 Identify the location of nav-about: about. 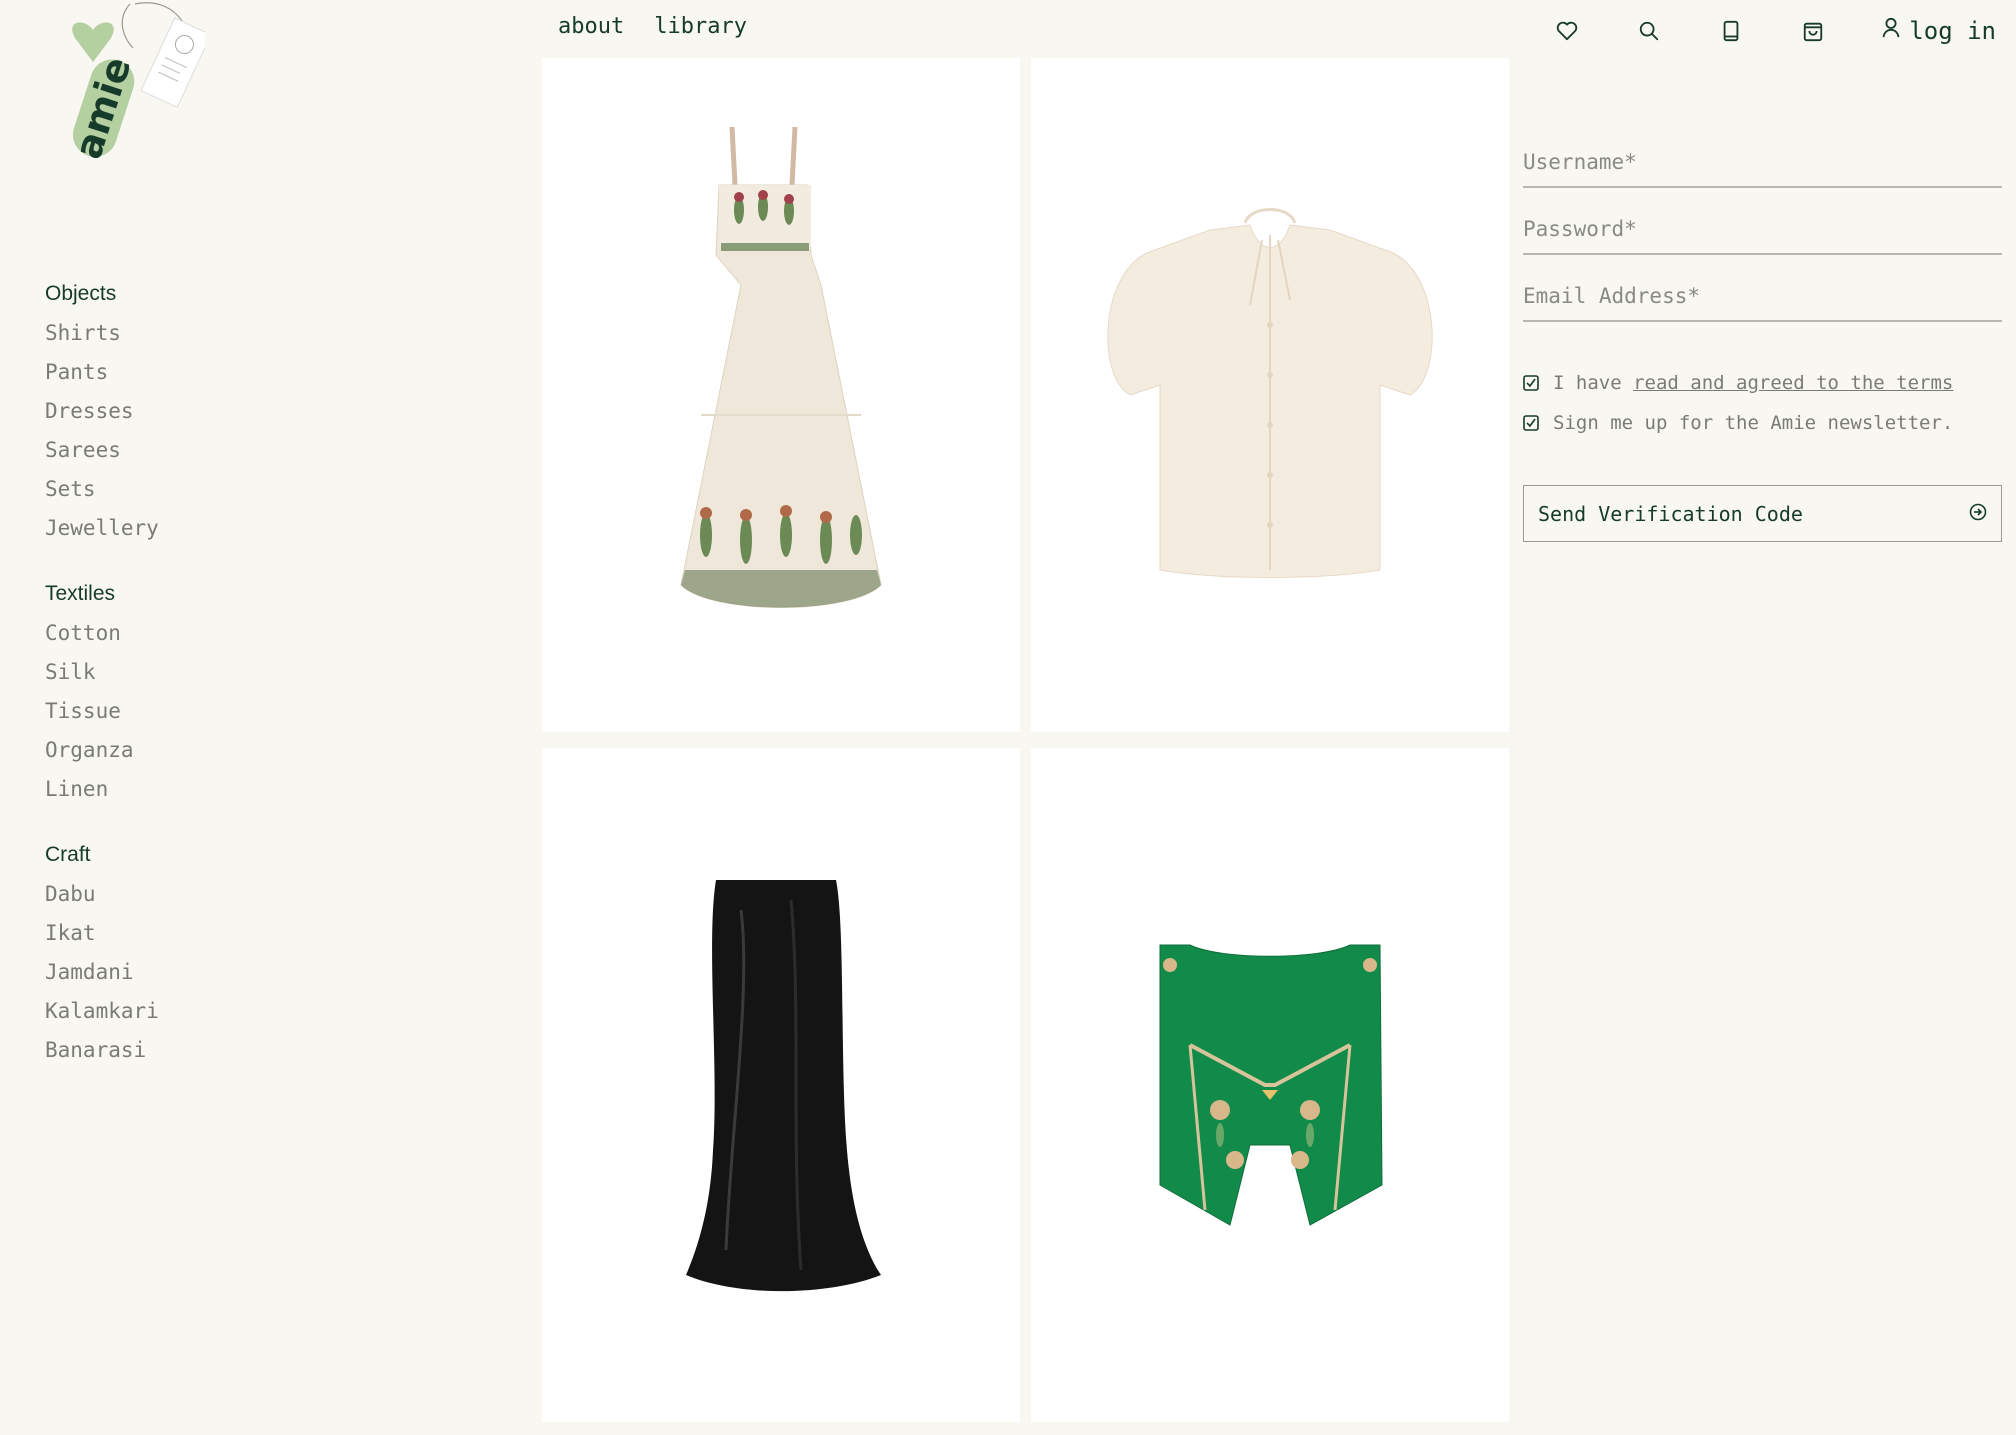
(591, 26).